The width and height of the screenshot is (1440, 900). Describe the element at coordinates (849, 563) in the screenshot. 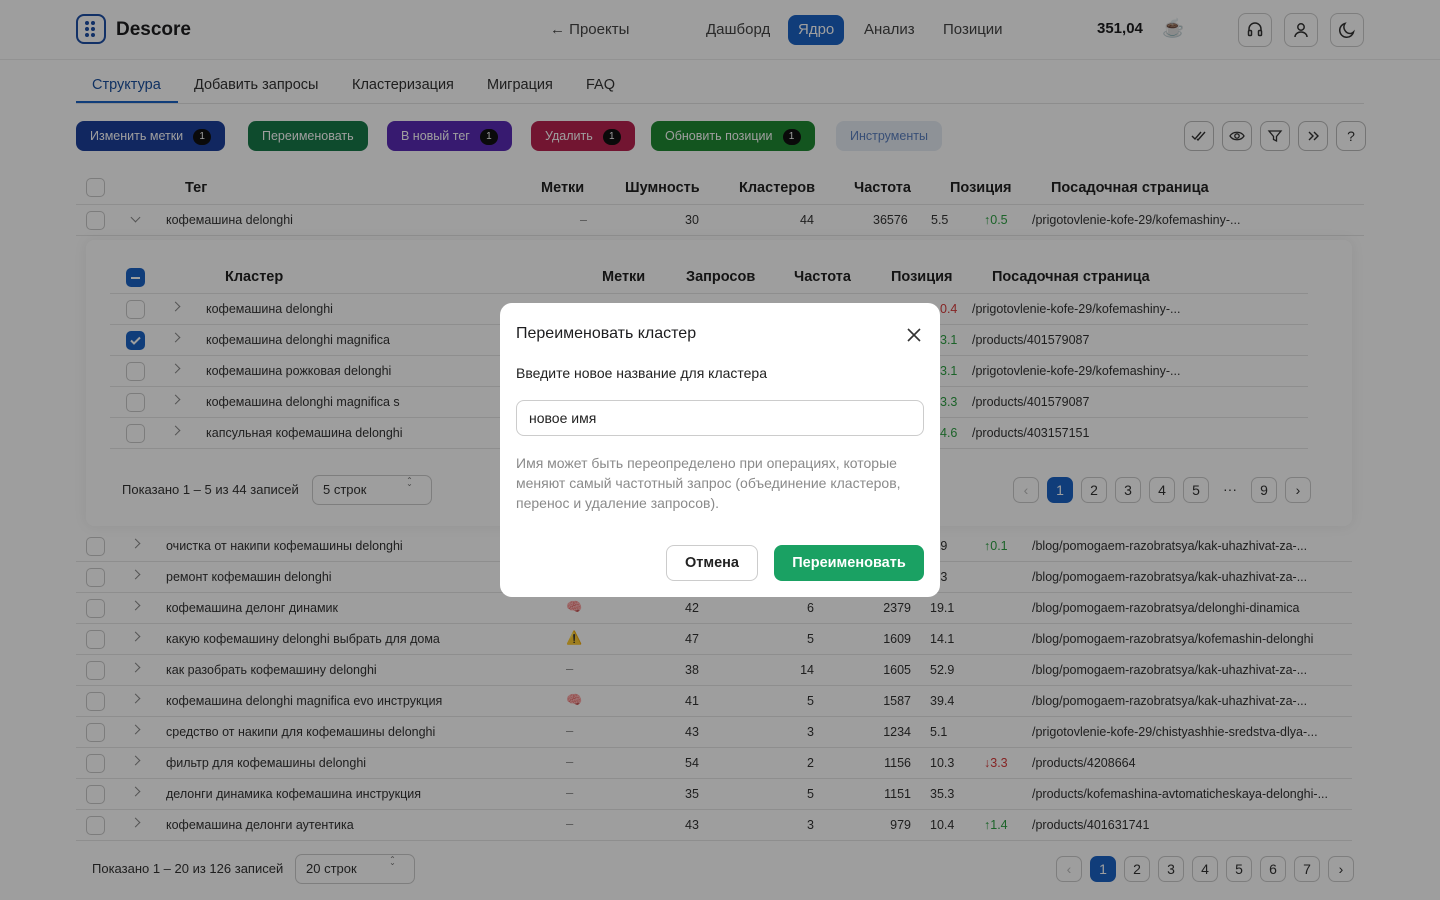

I see `confirm-rename-button: Переименовать` at that location.